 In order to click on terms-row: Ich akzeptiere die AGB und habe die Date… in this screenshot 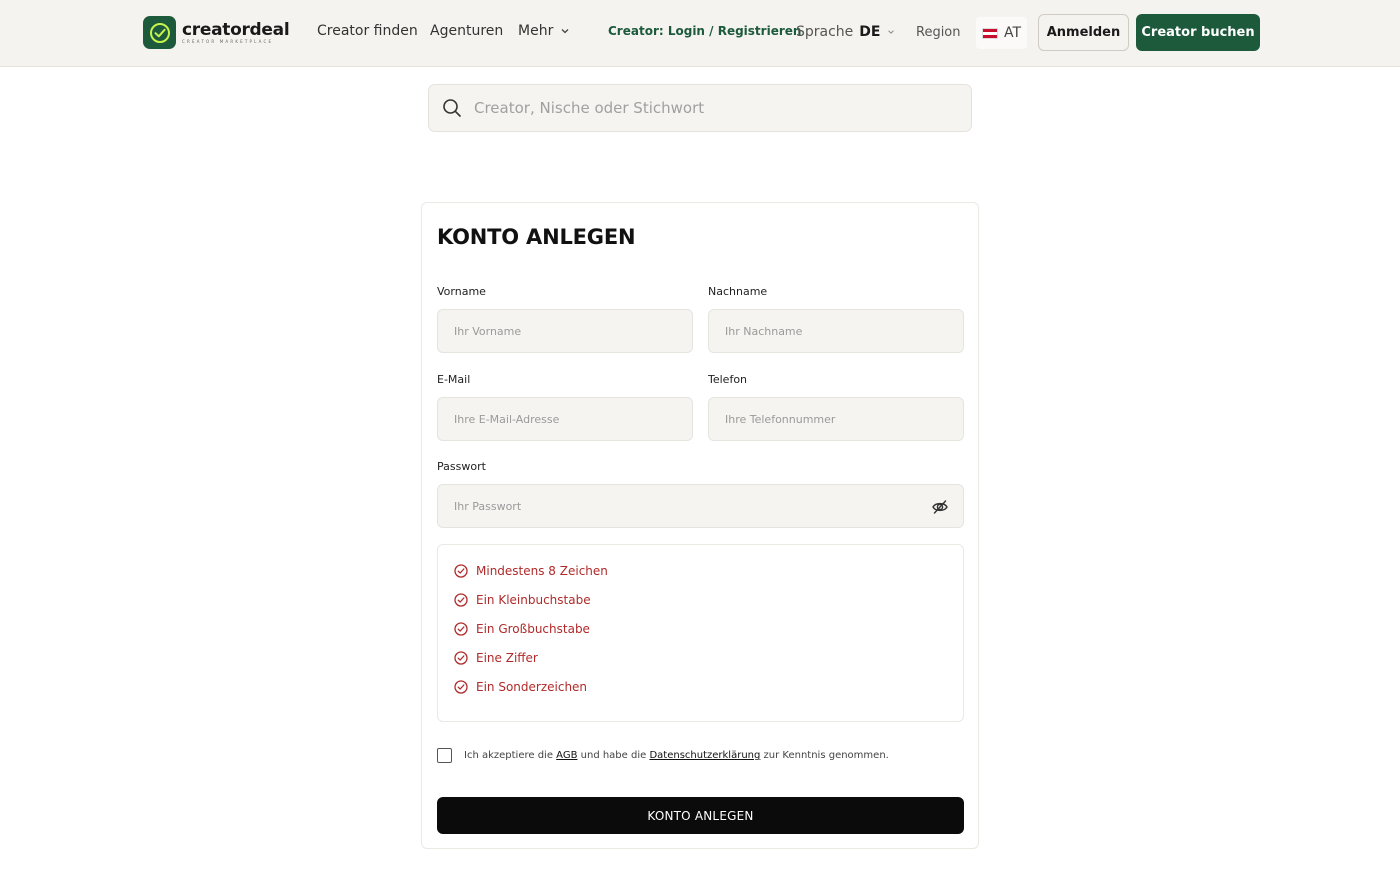, I will do `click(663, 755)`.